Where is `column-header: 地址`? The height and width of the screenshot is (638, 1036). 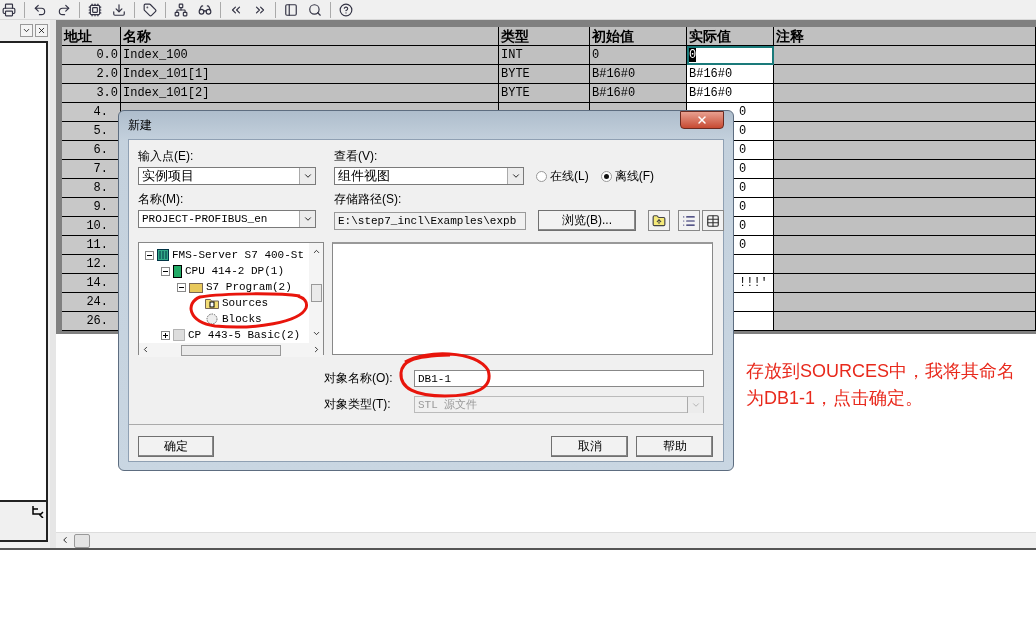 column-header: 地址 is located at coordinates (91, 36).